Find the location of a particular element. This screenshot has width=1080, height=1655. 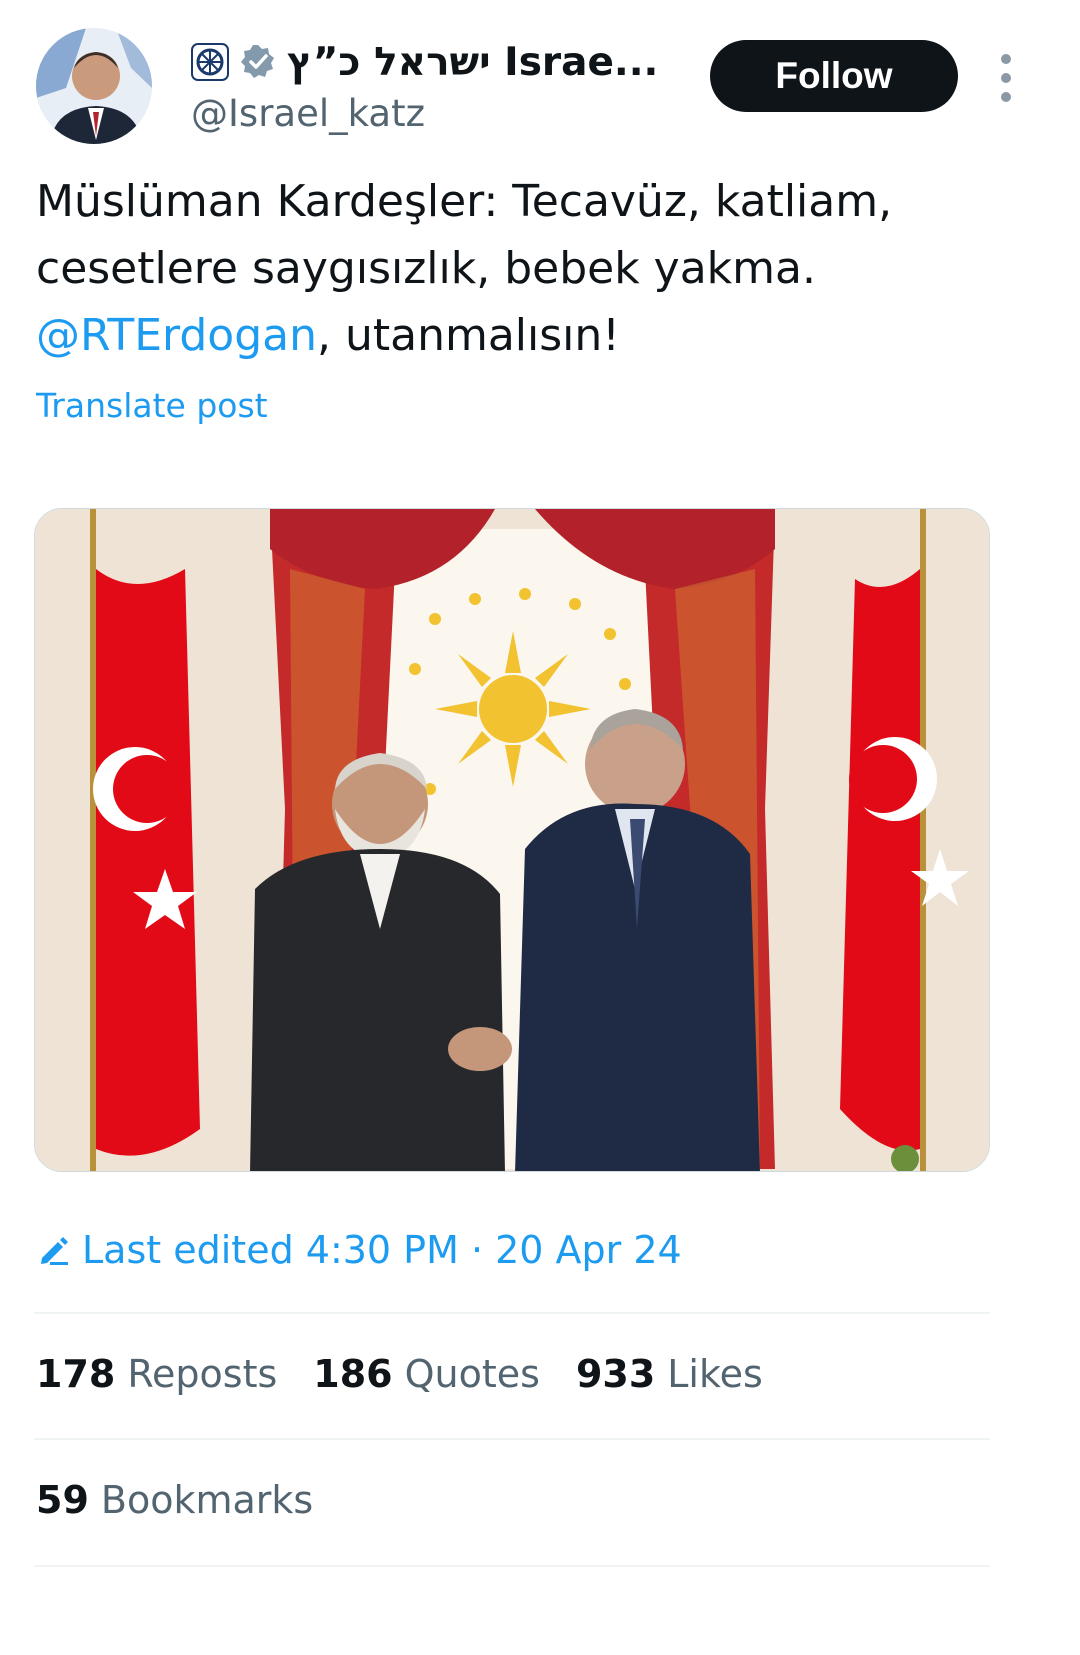

bookmarks-stat: 59 Bookmarks is located at coordinates (174, 1500).